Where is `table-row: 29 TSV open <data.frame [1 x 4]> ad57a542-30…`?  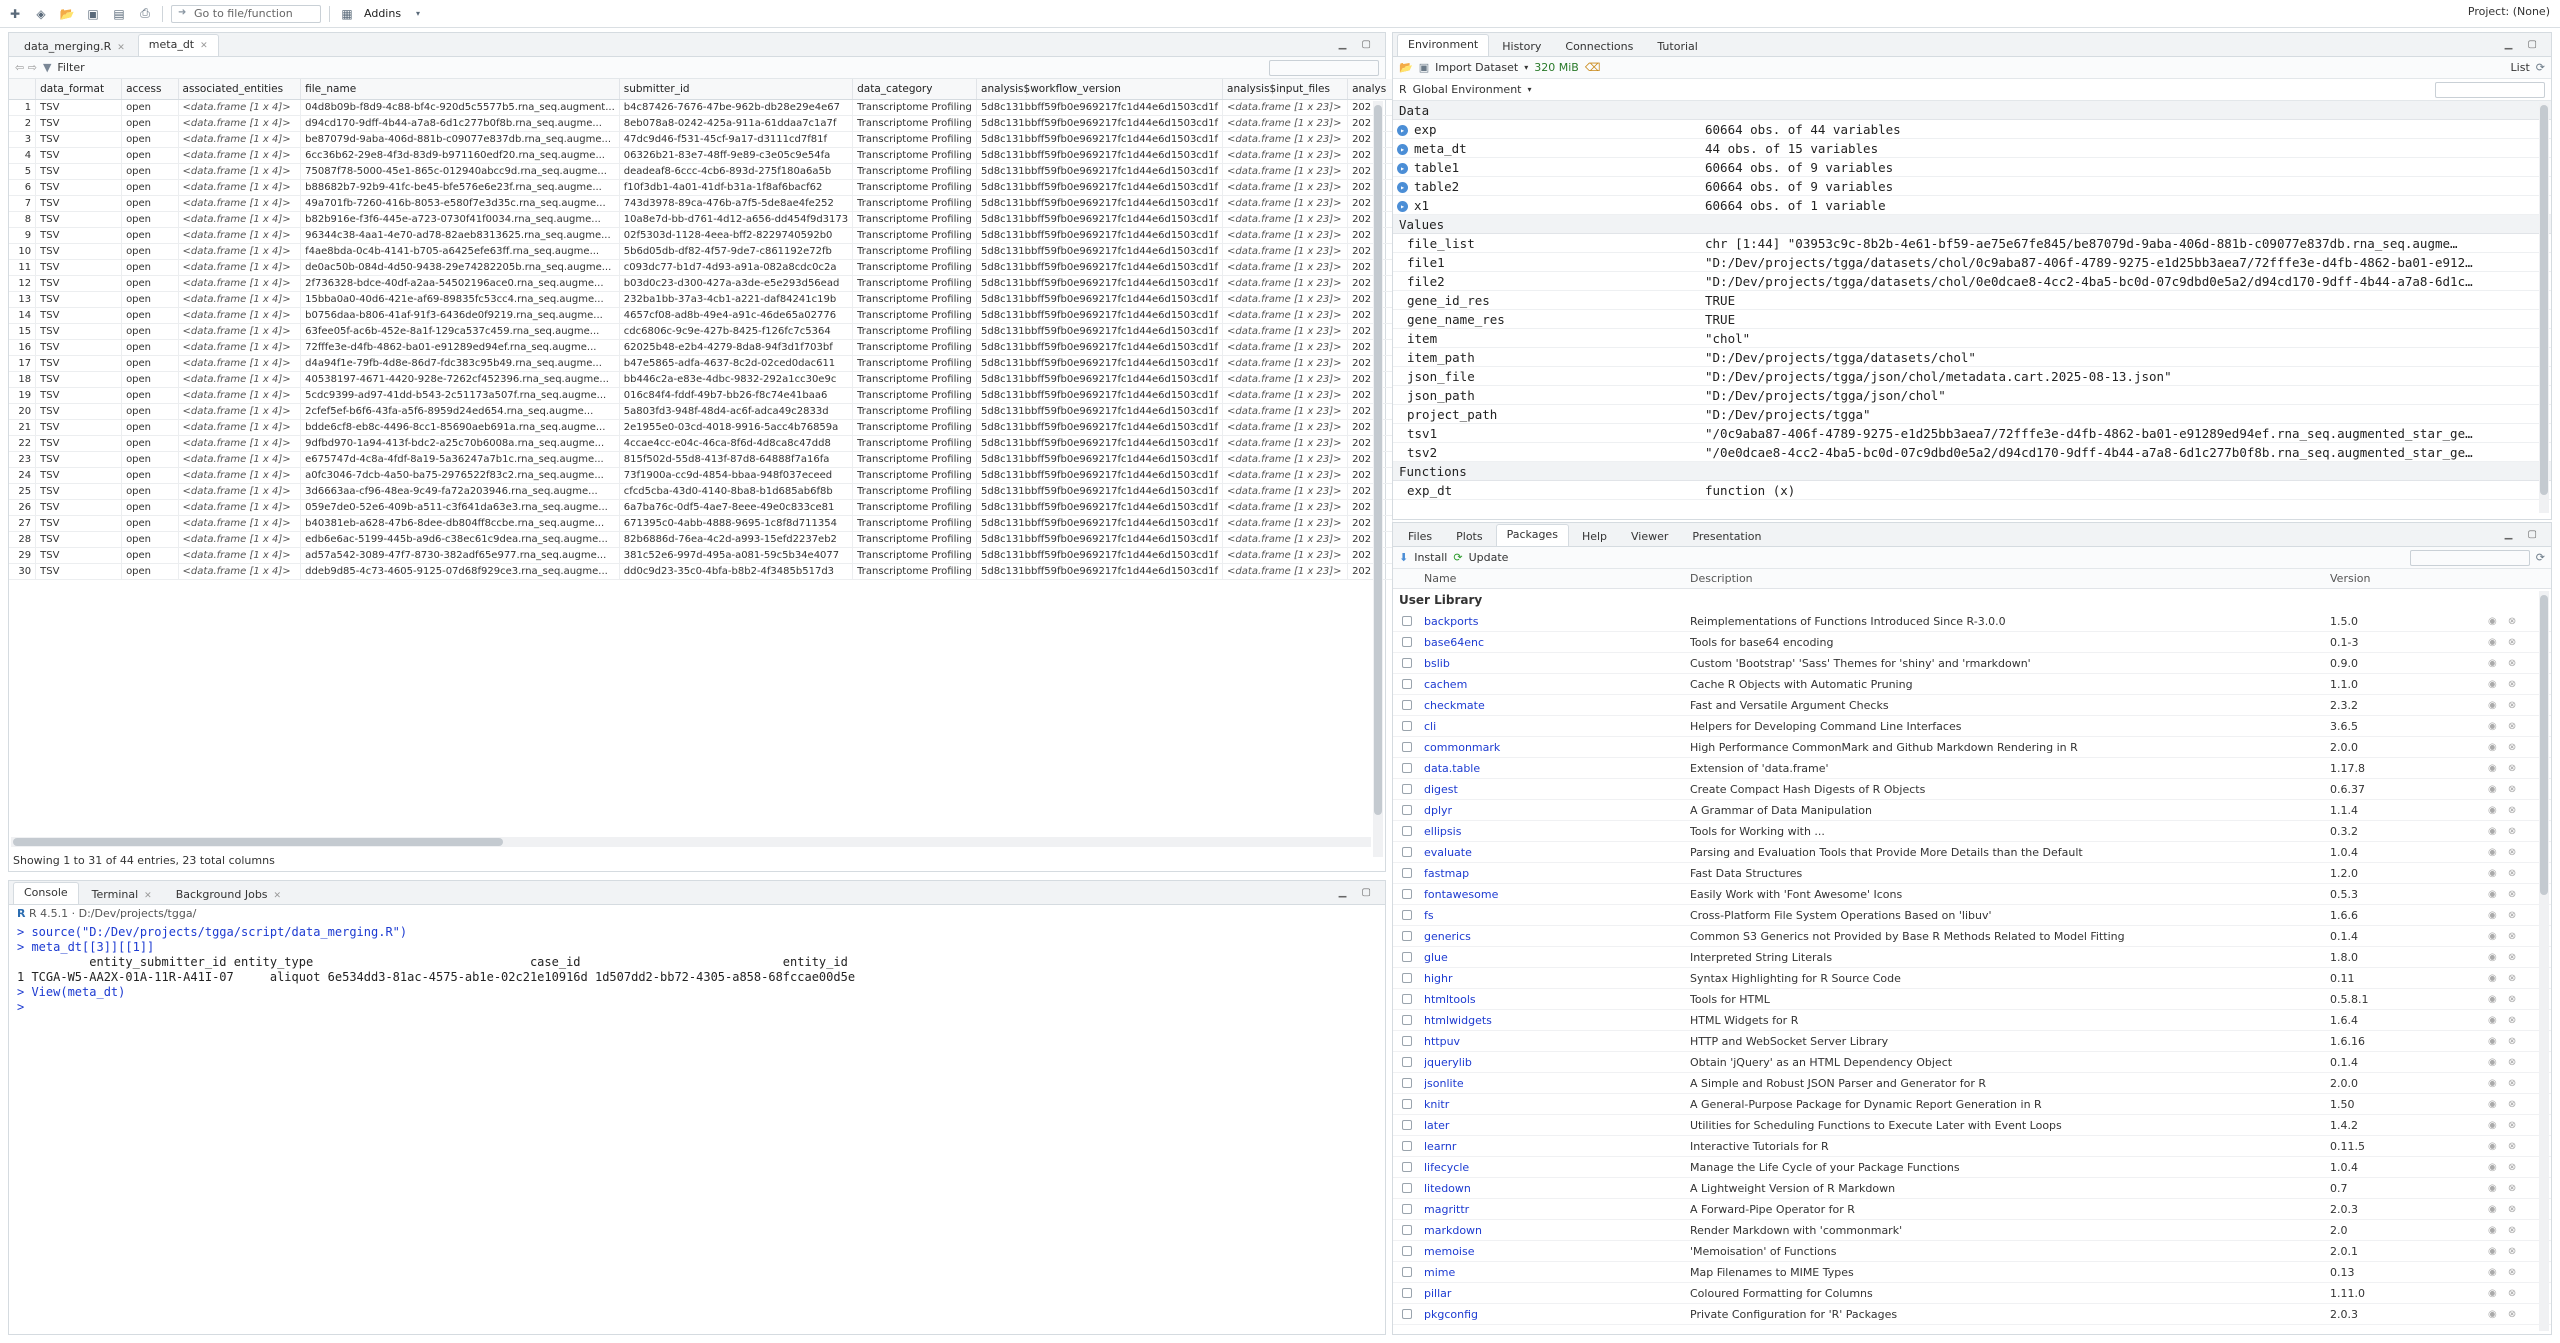
table-row: 29 TSV open <data.frame [1 x 4]> ad57a542-30… is located at coordinates (701, 555).